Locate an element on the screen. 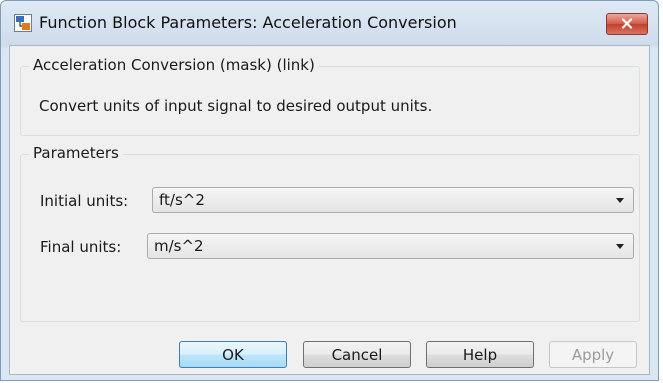 The width and height of the screenshot is (663, 383). cancel-button-label: Cancel is located at coordinates (357, 354).